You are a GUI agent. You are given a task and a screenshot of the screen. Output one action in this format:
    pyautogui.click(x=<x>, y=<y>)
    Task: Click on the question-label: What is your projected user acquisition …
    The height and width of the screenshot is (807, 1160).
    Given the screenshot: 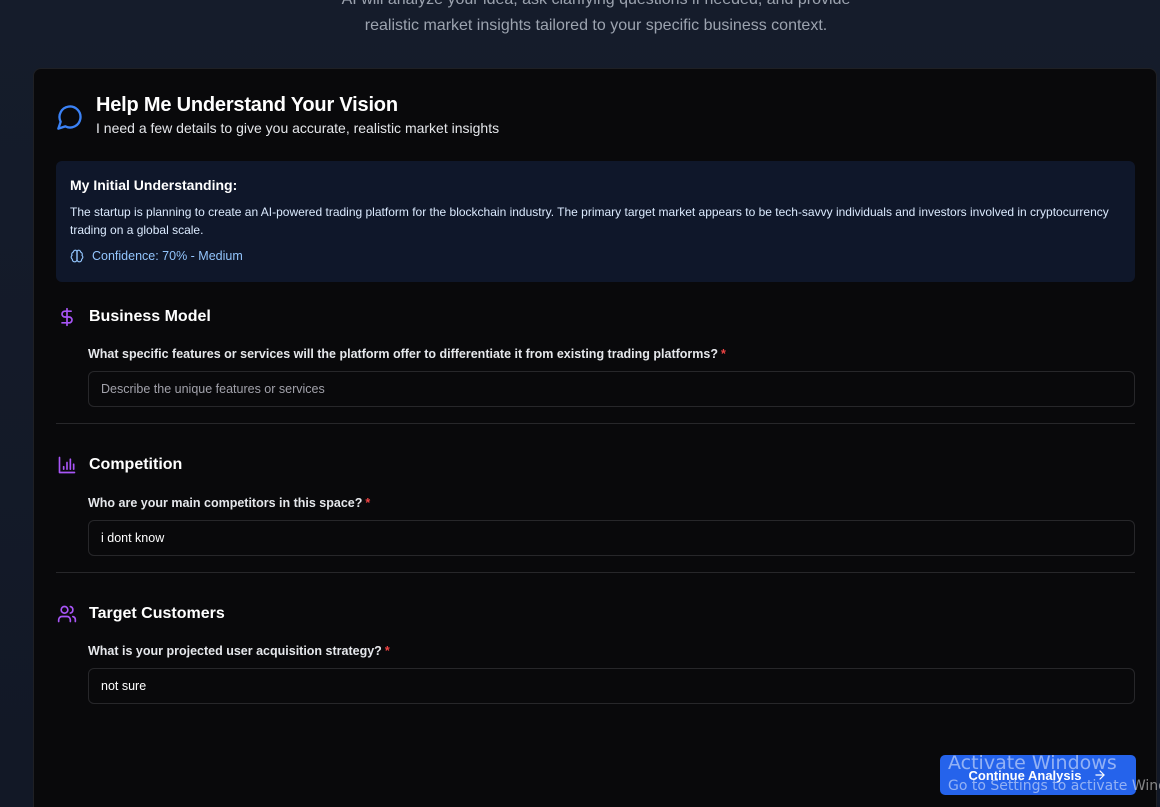 What is the action you would take?
    pyautogui.click(x=611, y=651)
    